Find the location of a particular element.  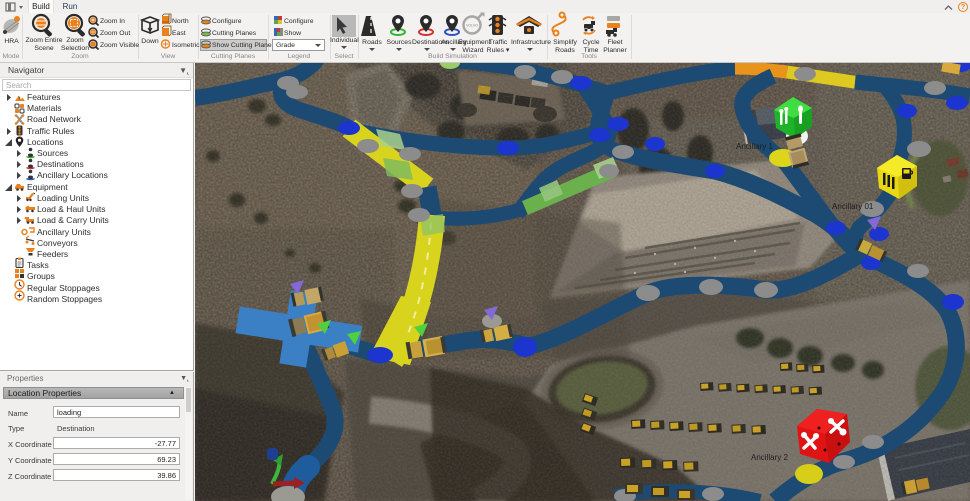

svg-text: VOLVO is located at coordinates (472, 26).